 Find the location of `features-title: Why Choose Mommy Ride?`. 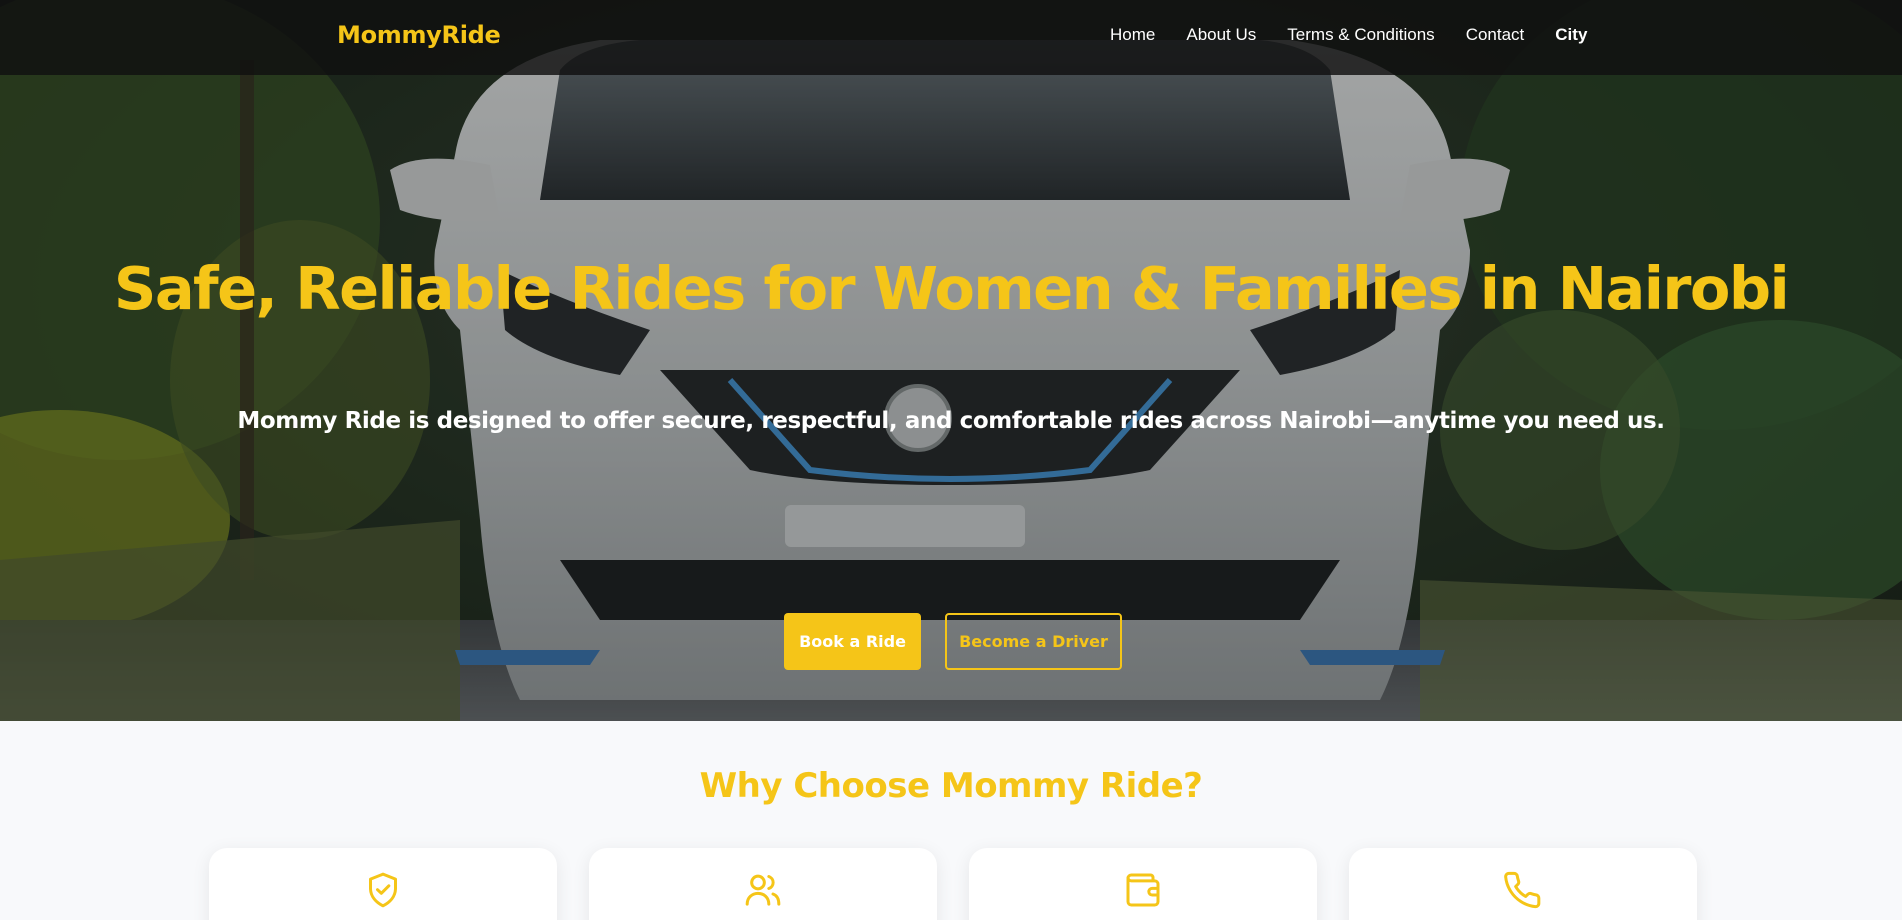

features-title: Why Choose Mommy Ride? is located at coordinates (951, 786).